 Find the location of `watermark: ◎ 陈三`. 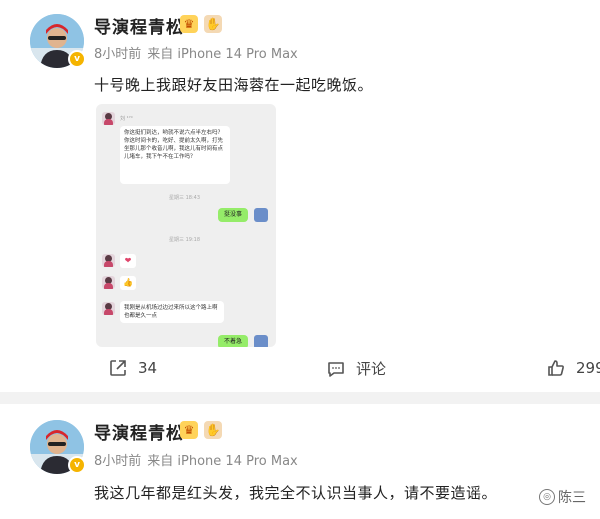

watermark: ◎ 陈三 is located at coordinates (562, 497).